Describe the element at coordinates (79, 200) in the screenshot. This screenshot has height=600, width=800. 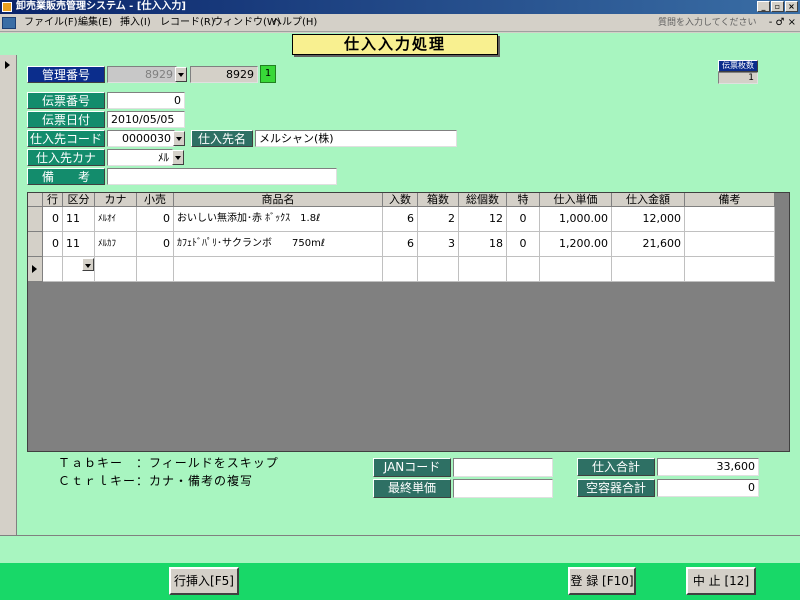
I see `col-header-kubun: 区分` at that location.